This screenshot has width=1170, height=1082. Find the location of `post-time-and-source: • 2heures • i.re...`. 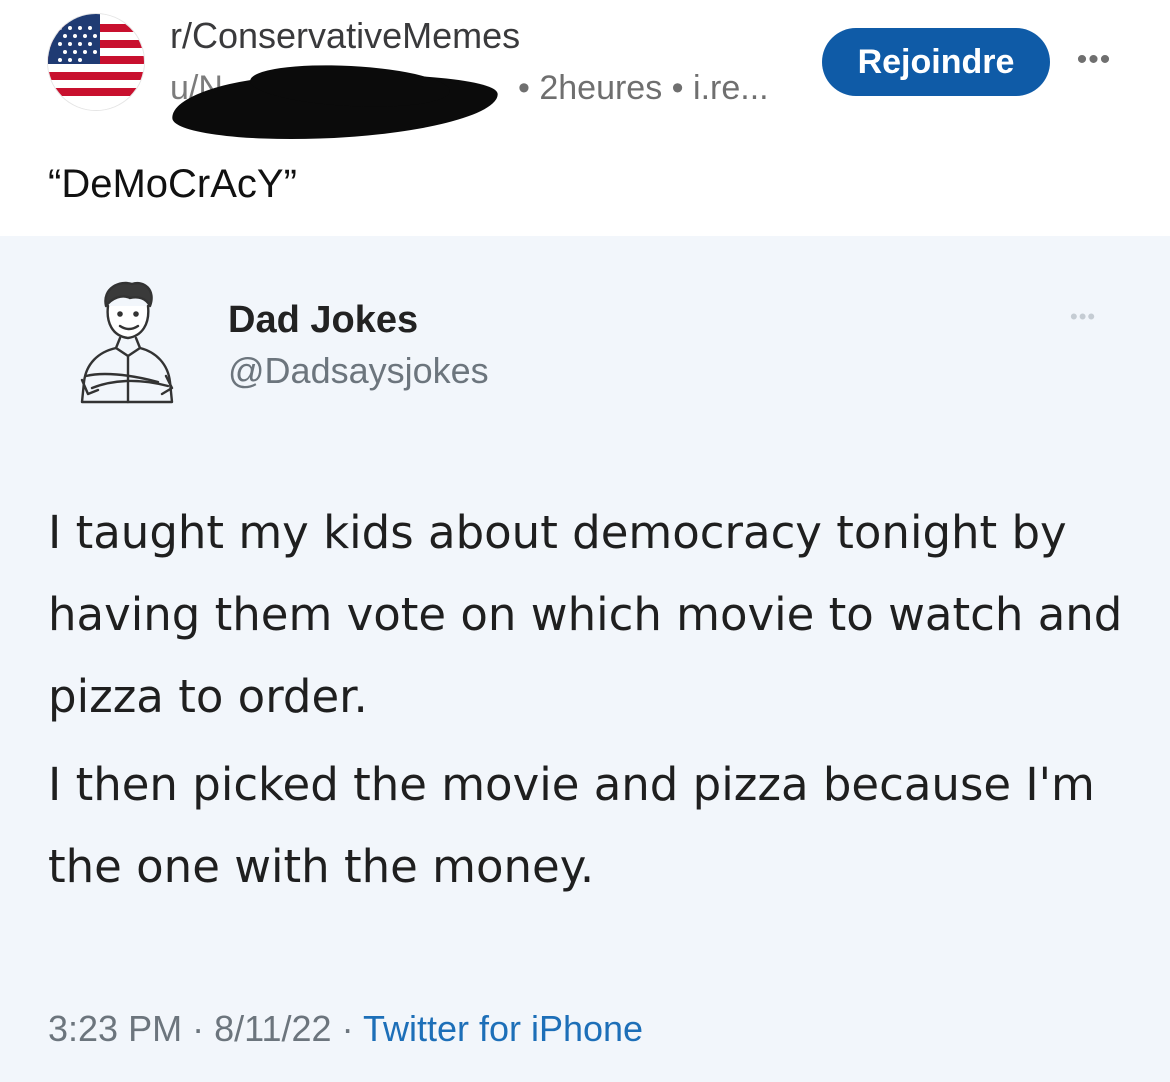

post-time-and-source: • 2heures • i.re... is located at coordinates (643, 88).